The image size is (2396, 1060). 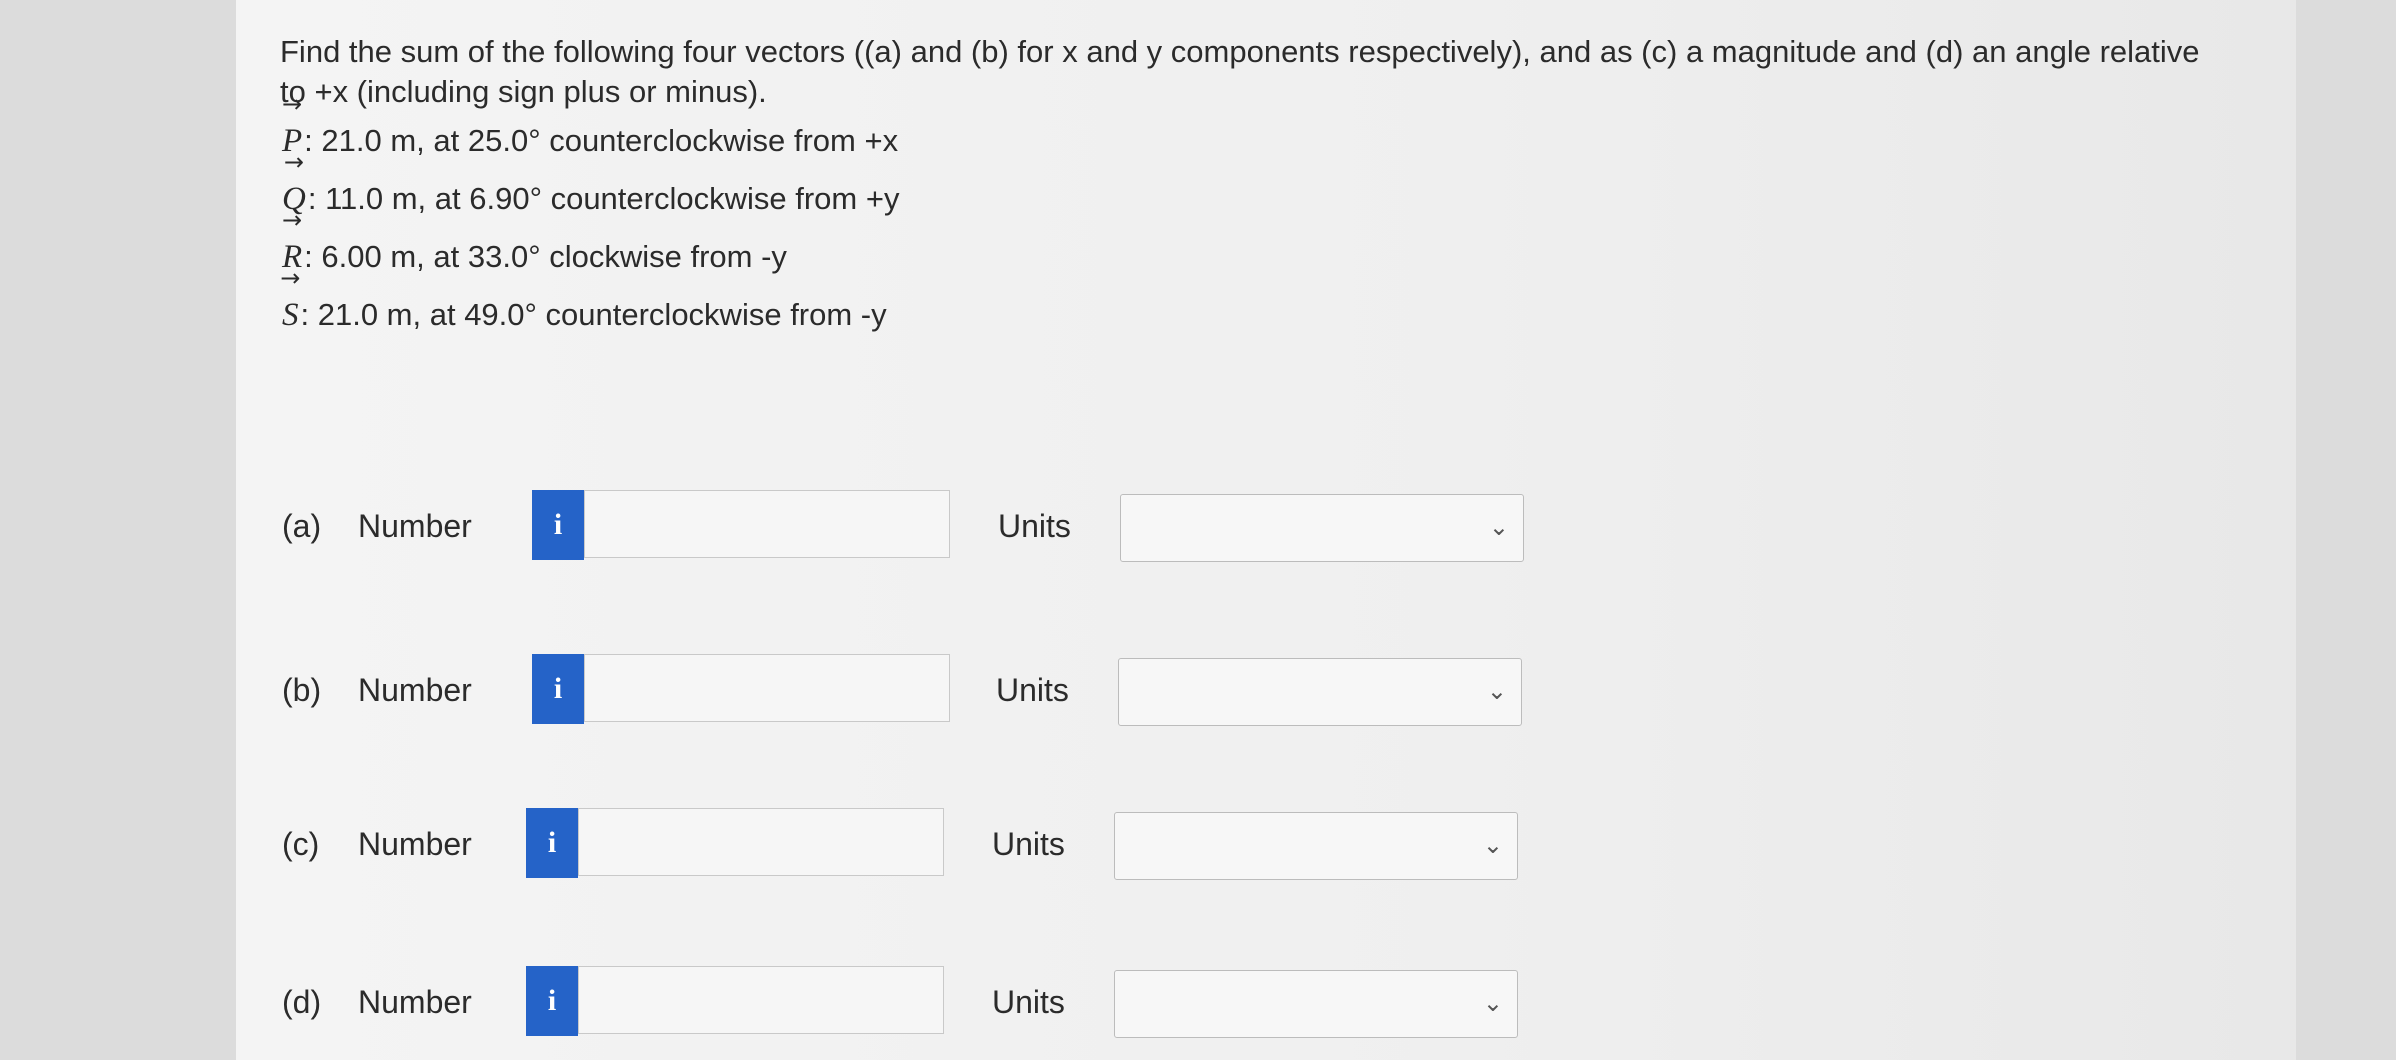 What do you see at coordinates (377, 690) in the screenshot?
I see `part-label-b: (b) Number` at bounding box center [377, 690].